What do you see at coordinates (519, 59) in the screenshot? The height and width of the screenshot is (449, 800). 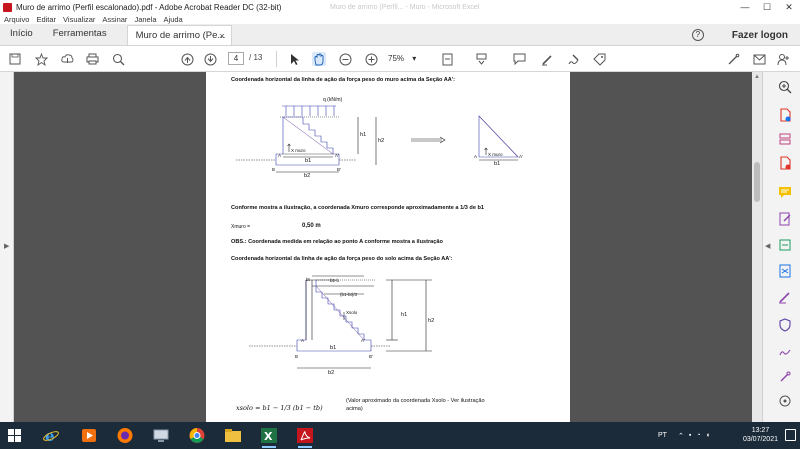 I see `comment-icon` at bounding box center [519, 59].